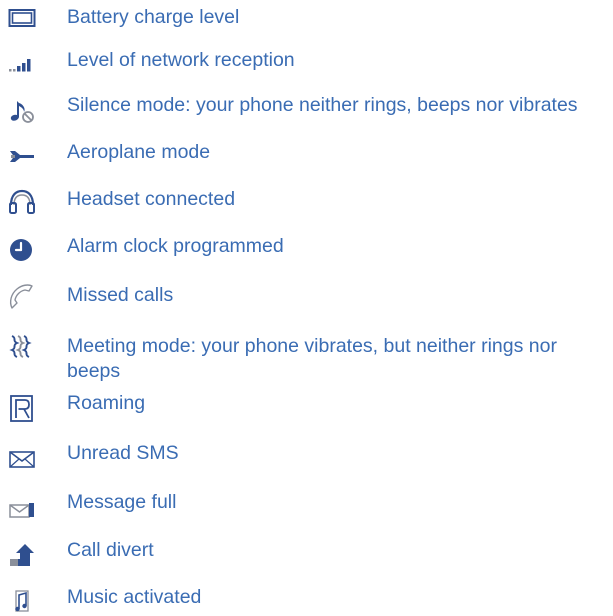 This screenshot has height=616, width=613. I want to click on silent-mode-icon, so click(22, 111).